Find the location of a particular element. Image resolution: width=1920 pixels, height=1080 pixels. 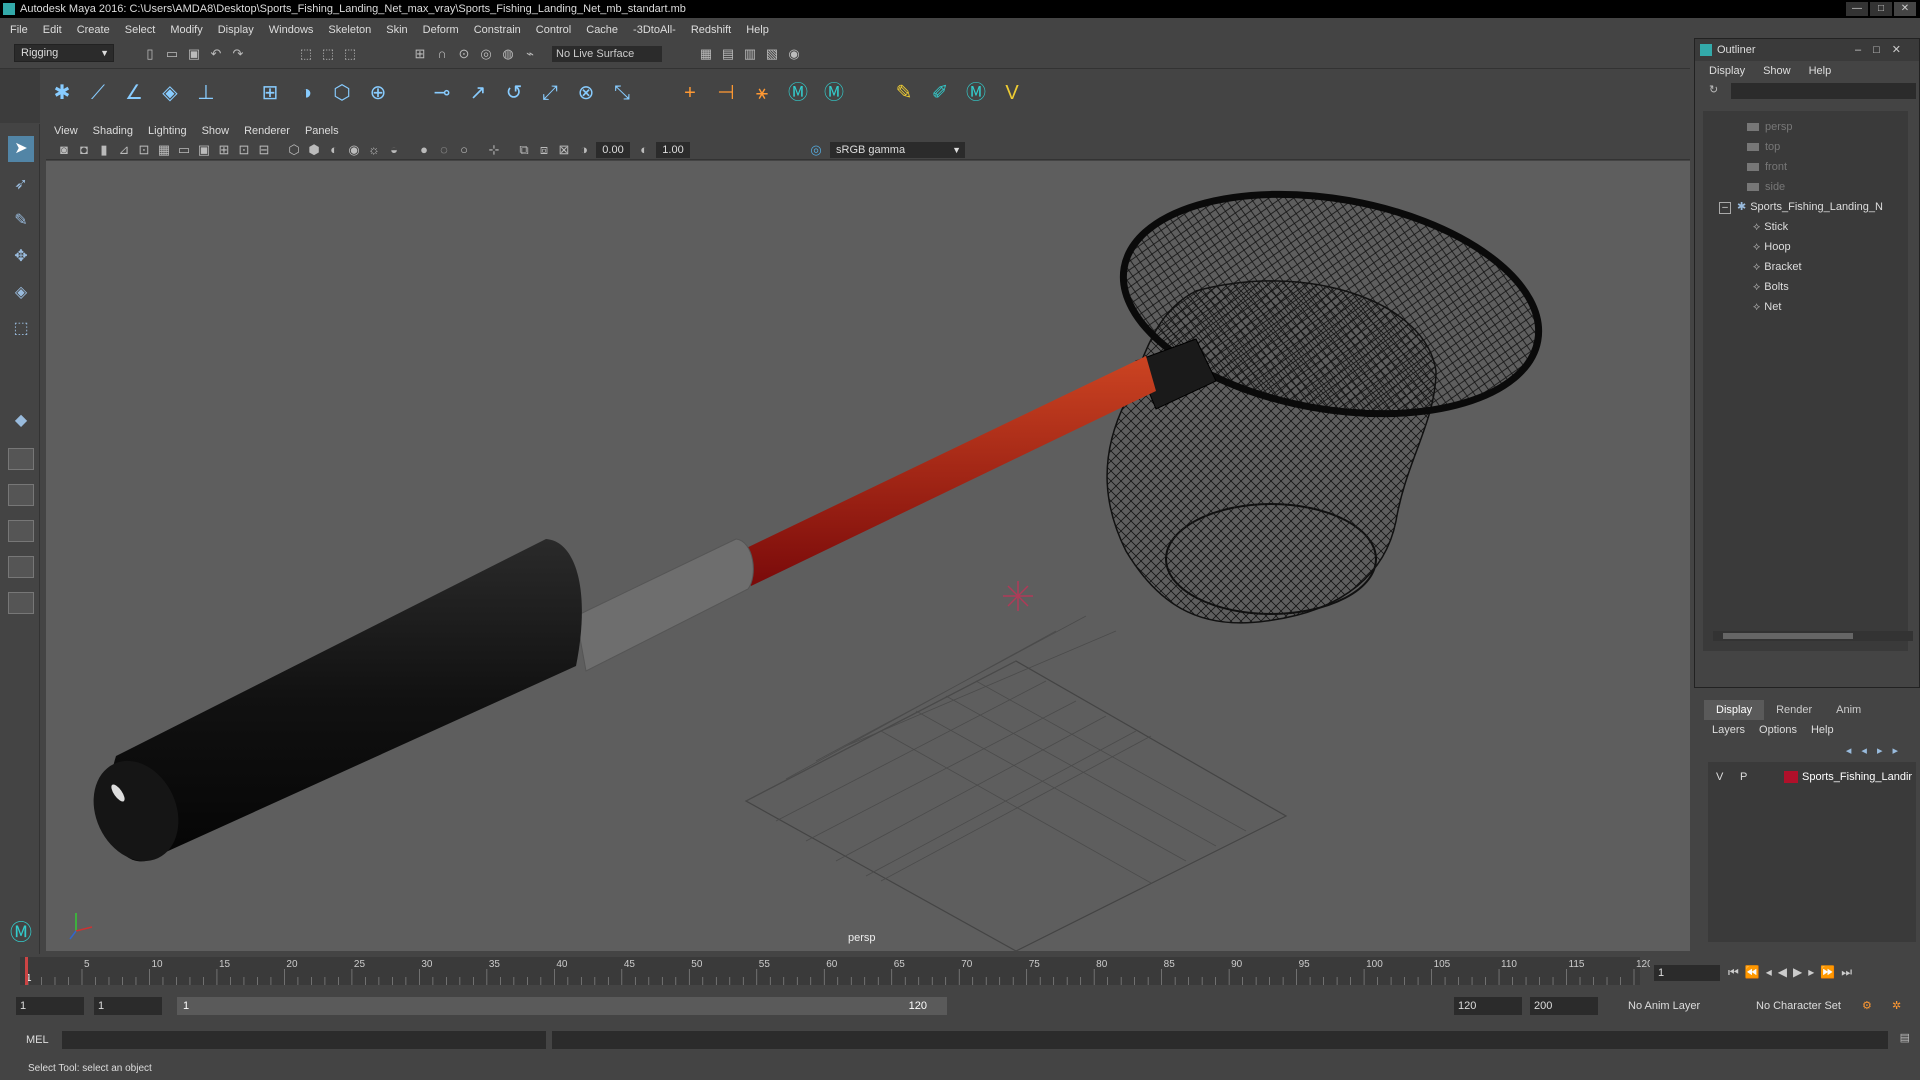

color-management-icon: ◎ is located at coordinates (816, 150).